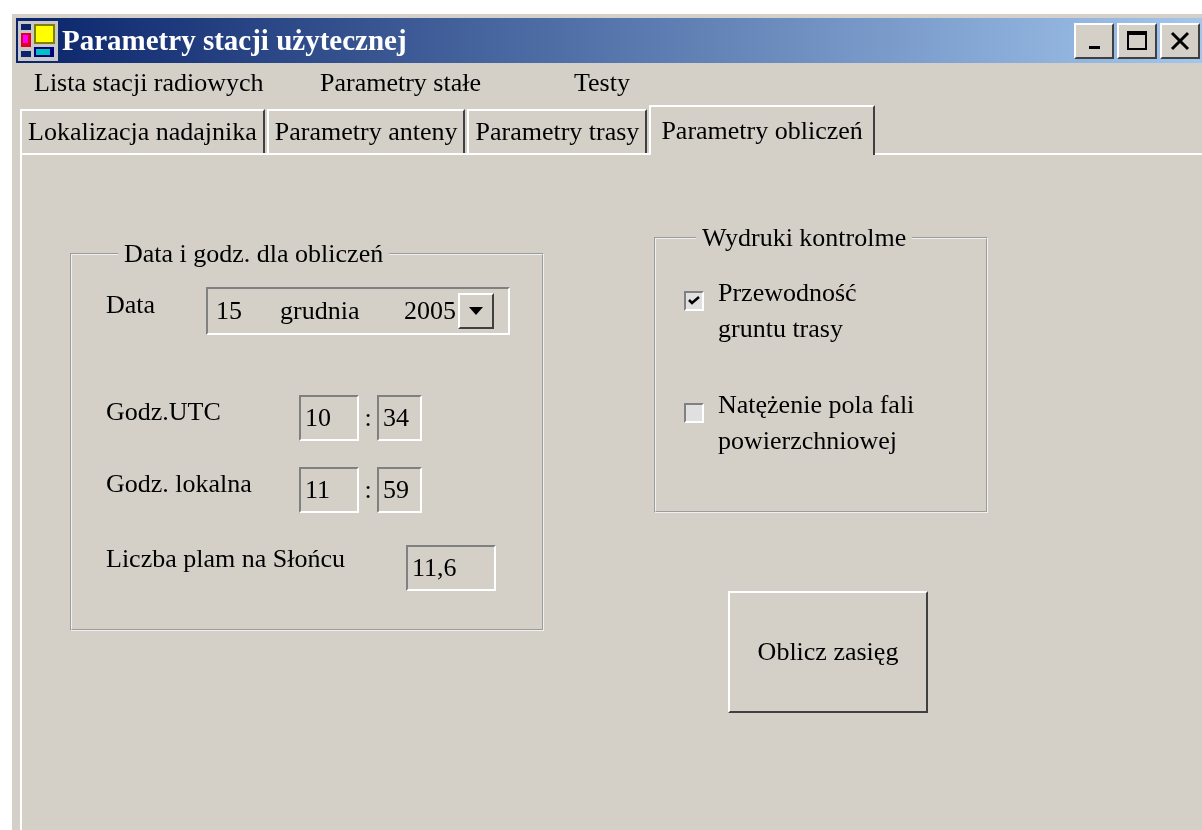  I want to click on window-title: Parametry stacji użytecznej, so click(235, 40).